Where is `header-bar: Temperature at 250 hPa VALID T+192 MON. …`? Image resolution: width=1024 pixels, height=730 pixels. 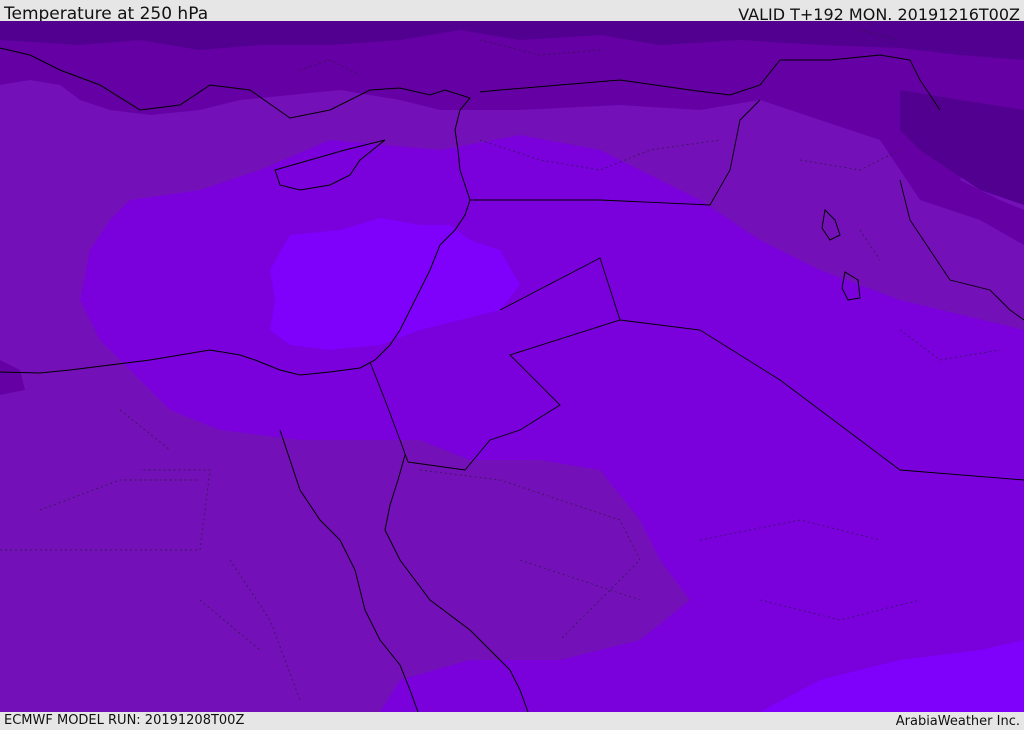
header-bar: Temperature at 250 hPa VALID T+192 MON. … is located at coordinates (512, 12).